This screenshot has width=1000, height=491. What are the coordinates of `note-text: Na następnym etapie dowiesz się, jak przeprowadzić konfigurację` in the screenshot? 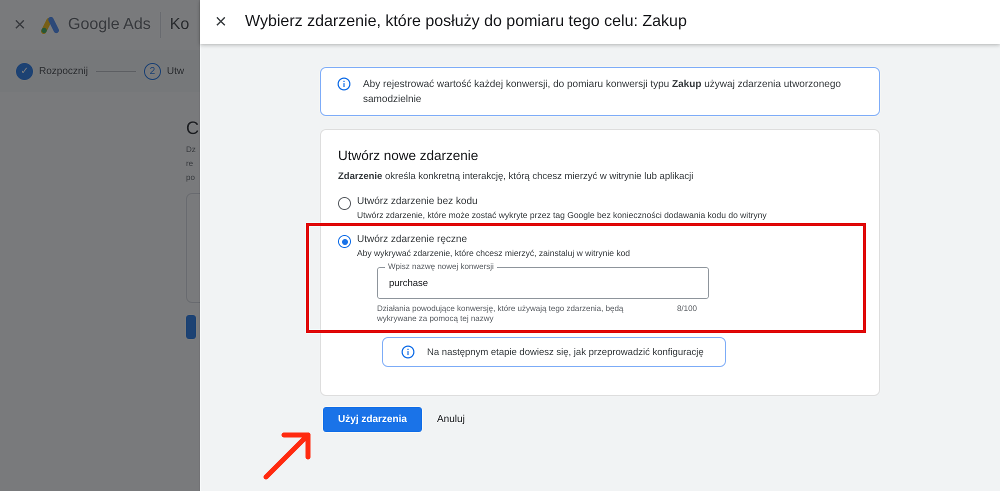 It's located at (565, 352).